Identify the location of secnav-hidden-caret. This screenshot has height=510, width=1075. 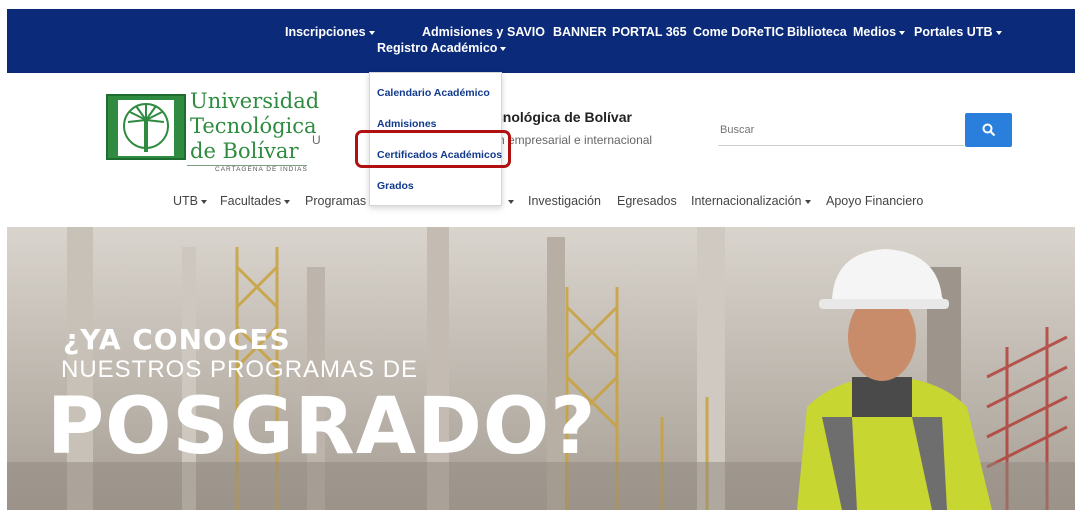
(509, 201).